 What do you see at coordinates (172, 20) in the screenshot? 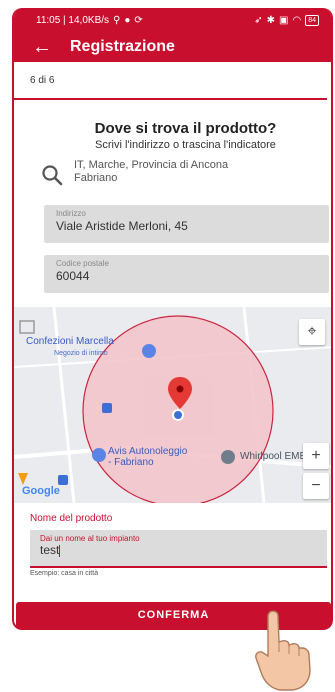
I see `status-bar: 11:05 | 14,0KB/s ⚲ ● ⟳ ➶ ✱ ▣ ◠ 84` at bounding box center [172, 20].